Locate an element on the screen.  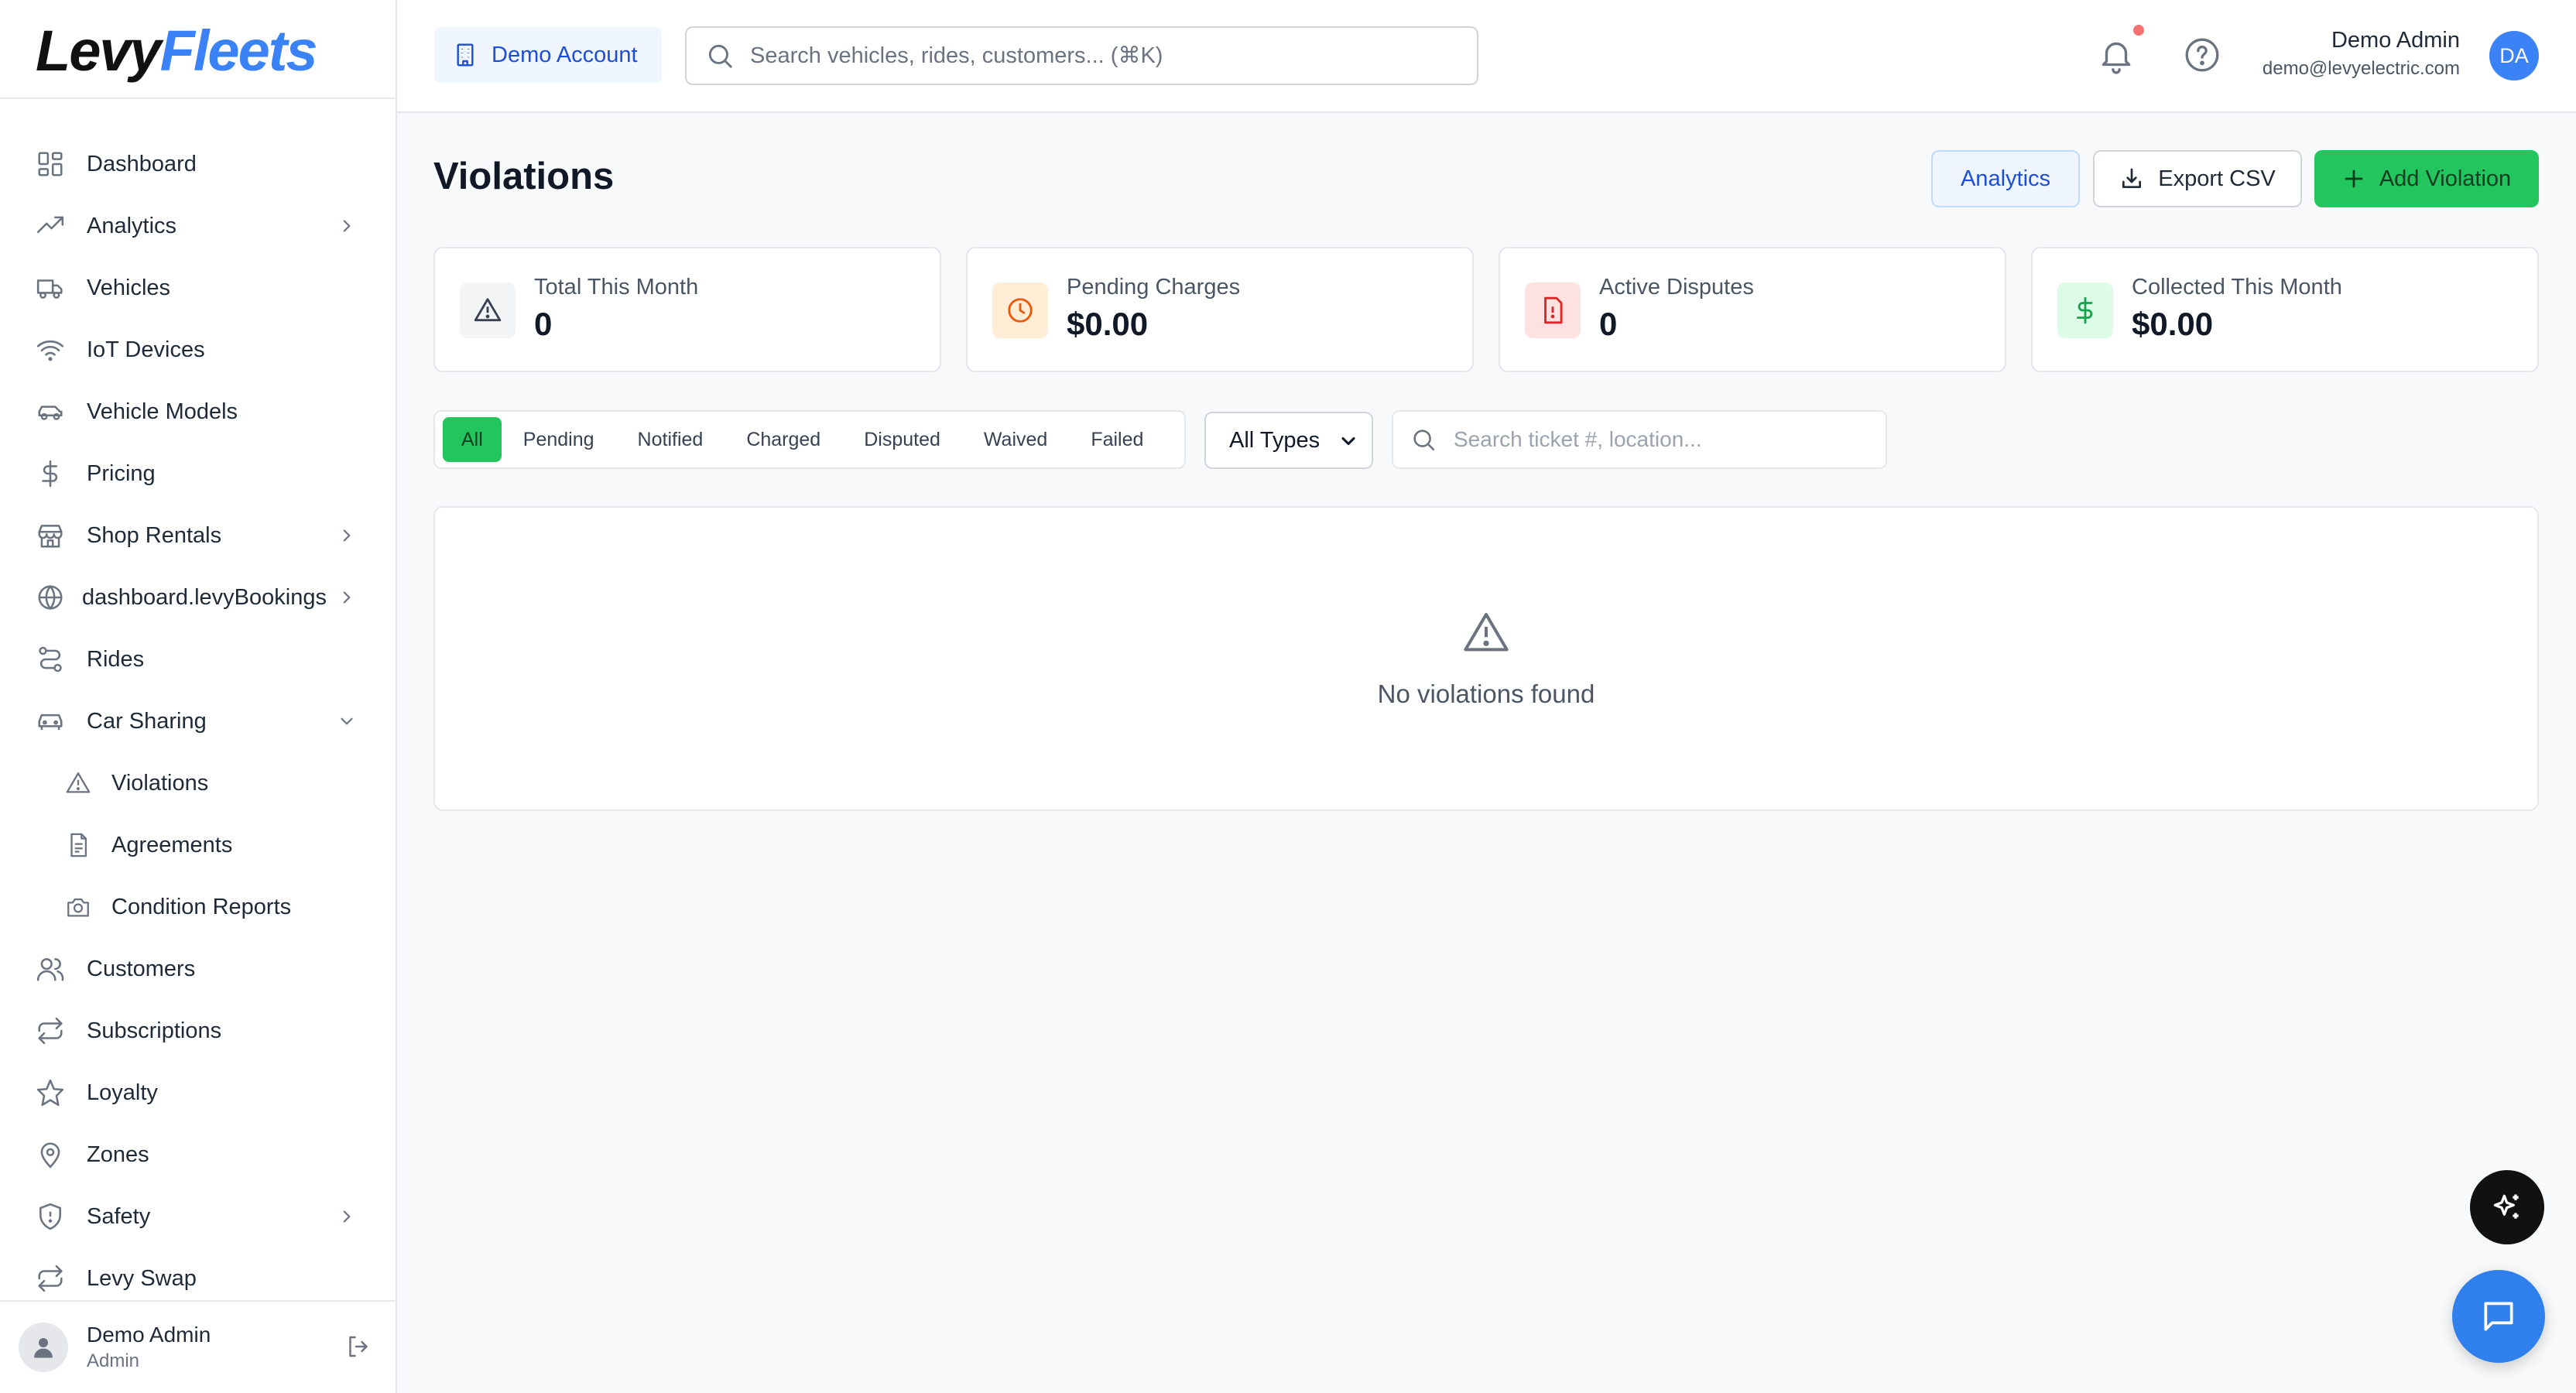
ai-assistant-button is located at coordinates (2507, 1207).